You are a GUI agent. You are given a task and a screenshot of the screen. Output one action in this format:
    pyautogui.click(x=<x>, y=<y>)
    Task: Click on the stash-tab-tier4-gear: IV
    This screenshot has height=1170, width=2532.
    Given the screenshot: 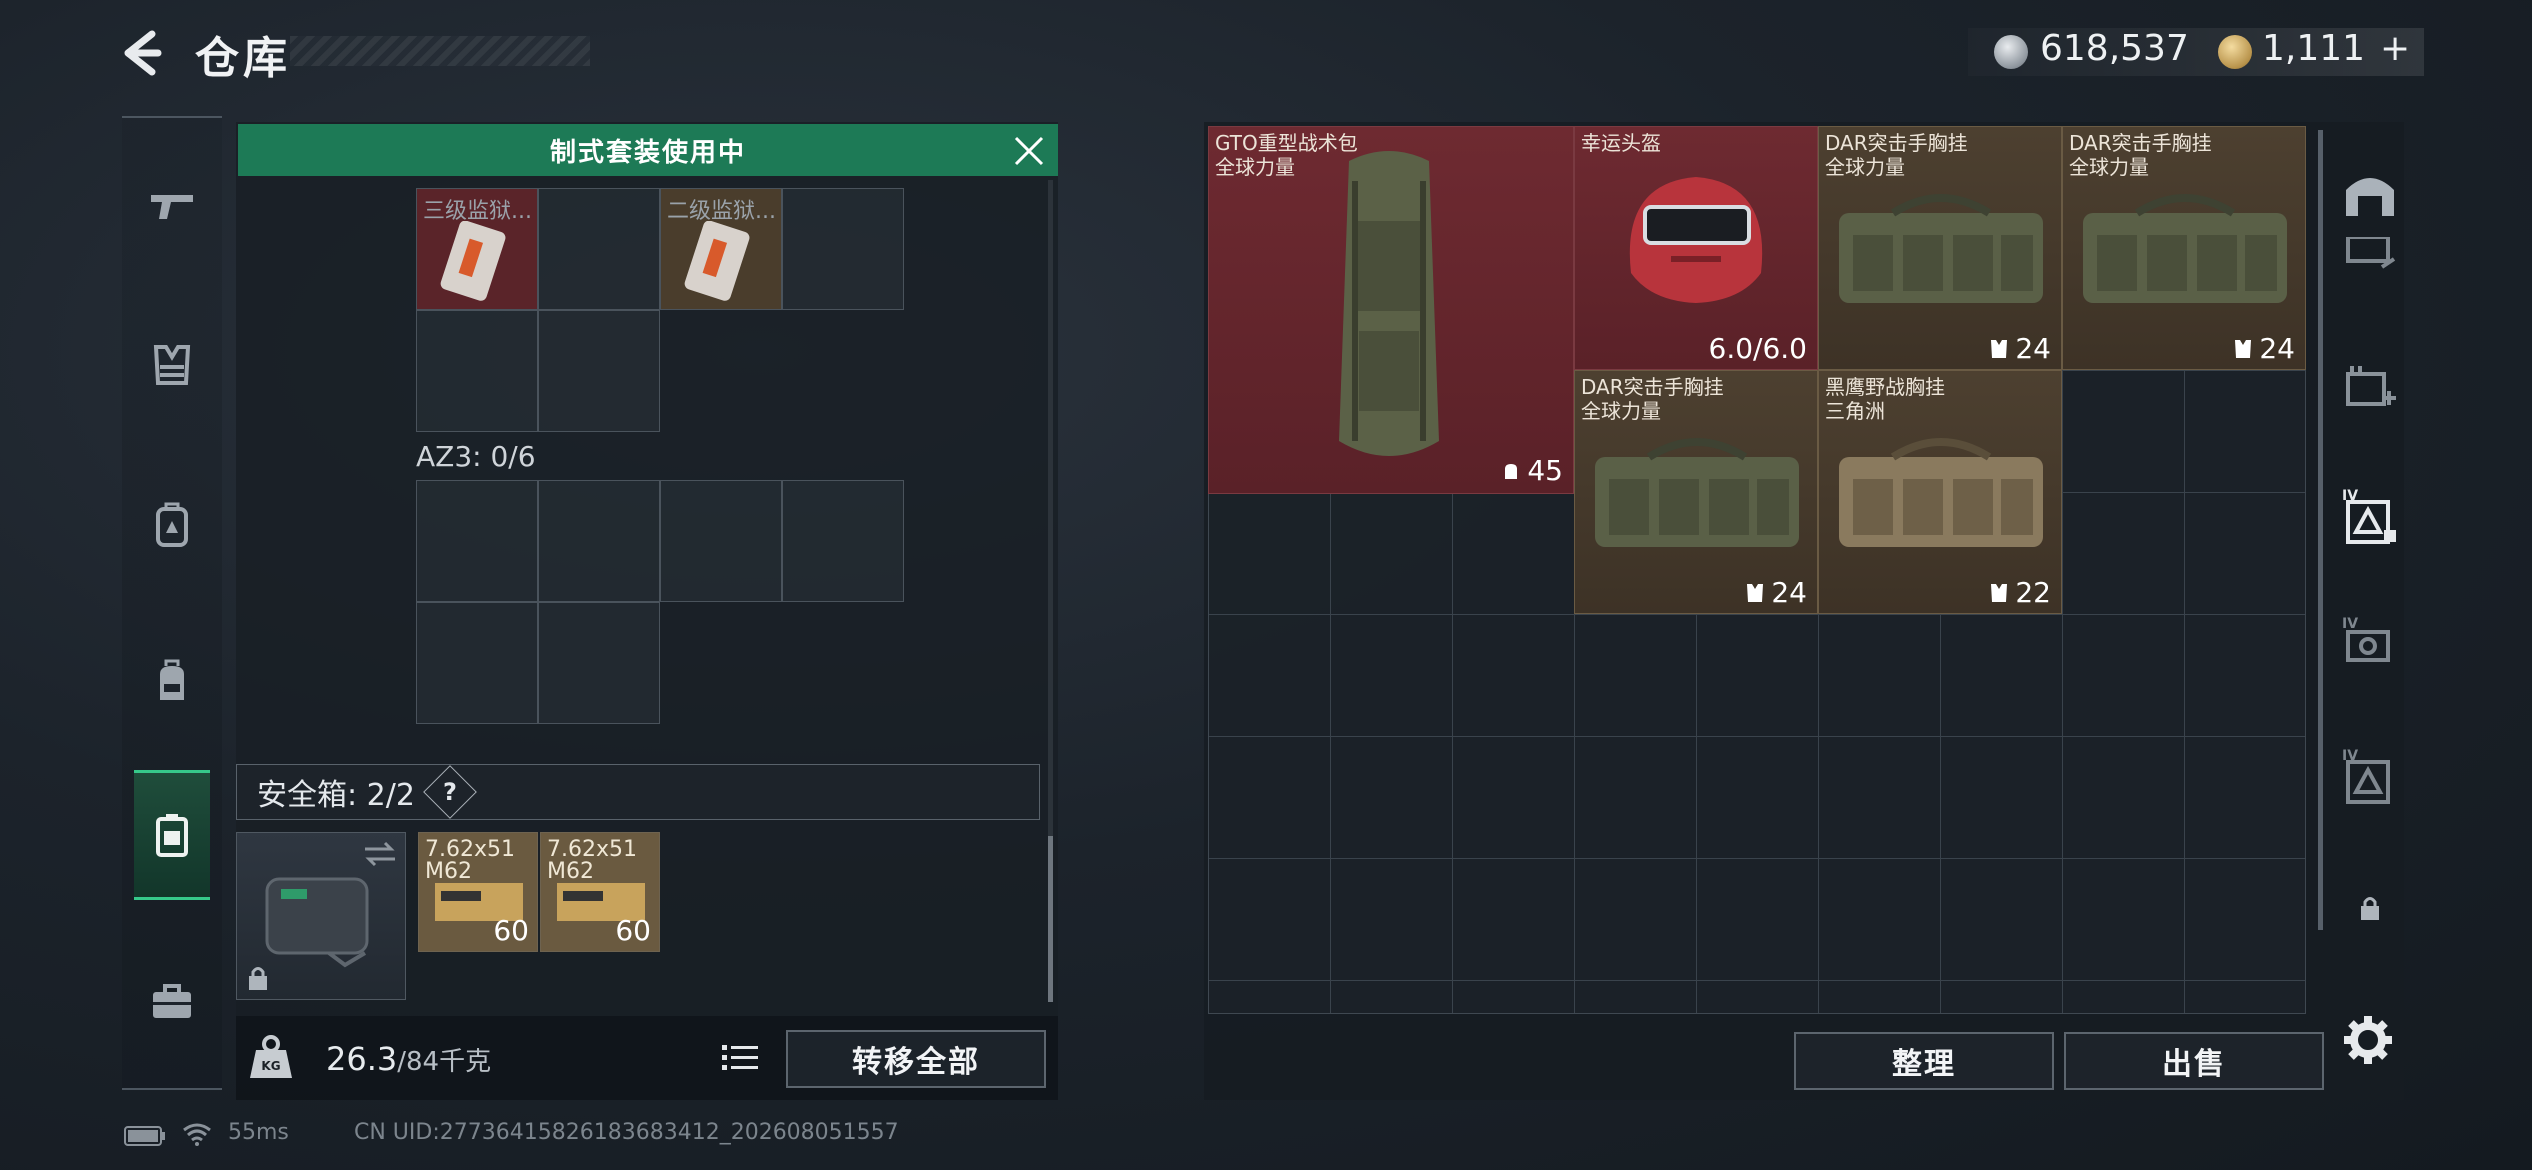 What is the action you would take?
    pyautogui.click(x=2370, y=644)
    